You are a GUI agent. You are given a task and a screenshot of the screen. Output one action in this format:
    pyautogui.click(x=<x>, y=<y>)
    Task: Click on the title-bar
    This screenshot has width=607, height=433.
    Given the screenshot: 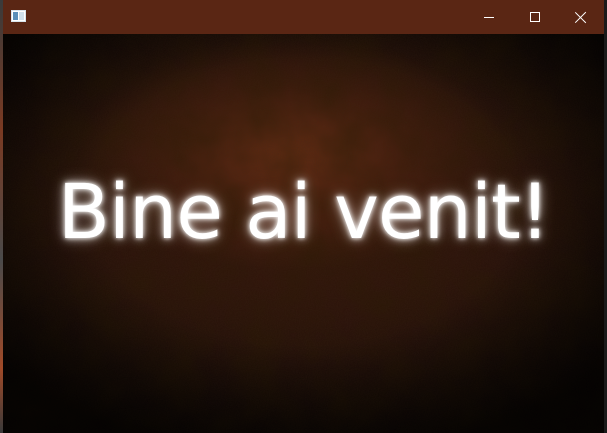 What is the action you would take?
    pyautogui.click(x=303, y=17)
    